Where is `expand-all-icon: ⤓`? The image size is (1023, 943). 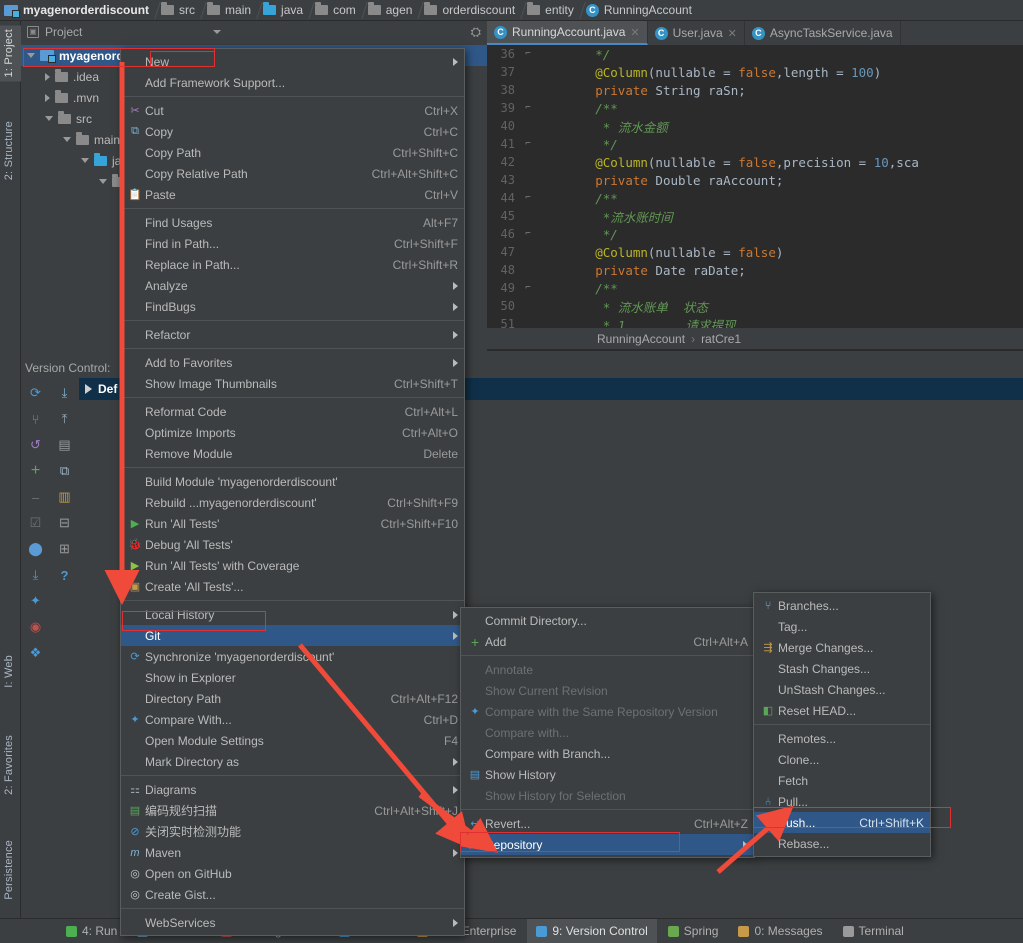 expand-all-icon: ⤓ is located at coordinates (64, 393).